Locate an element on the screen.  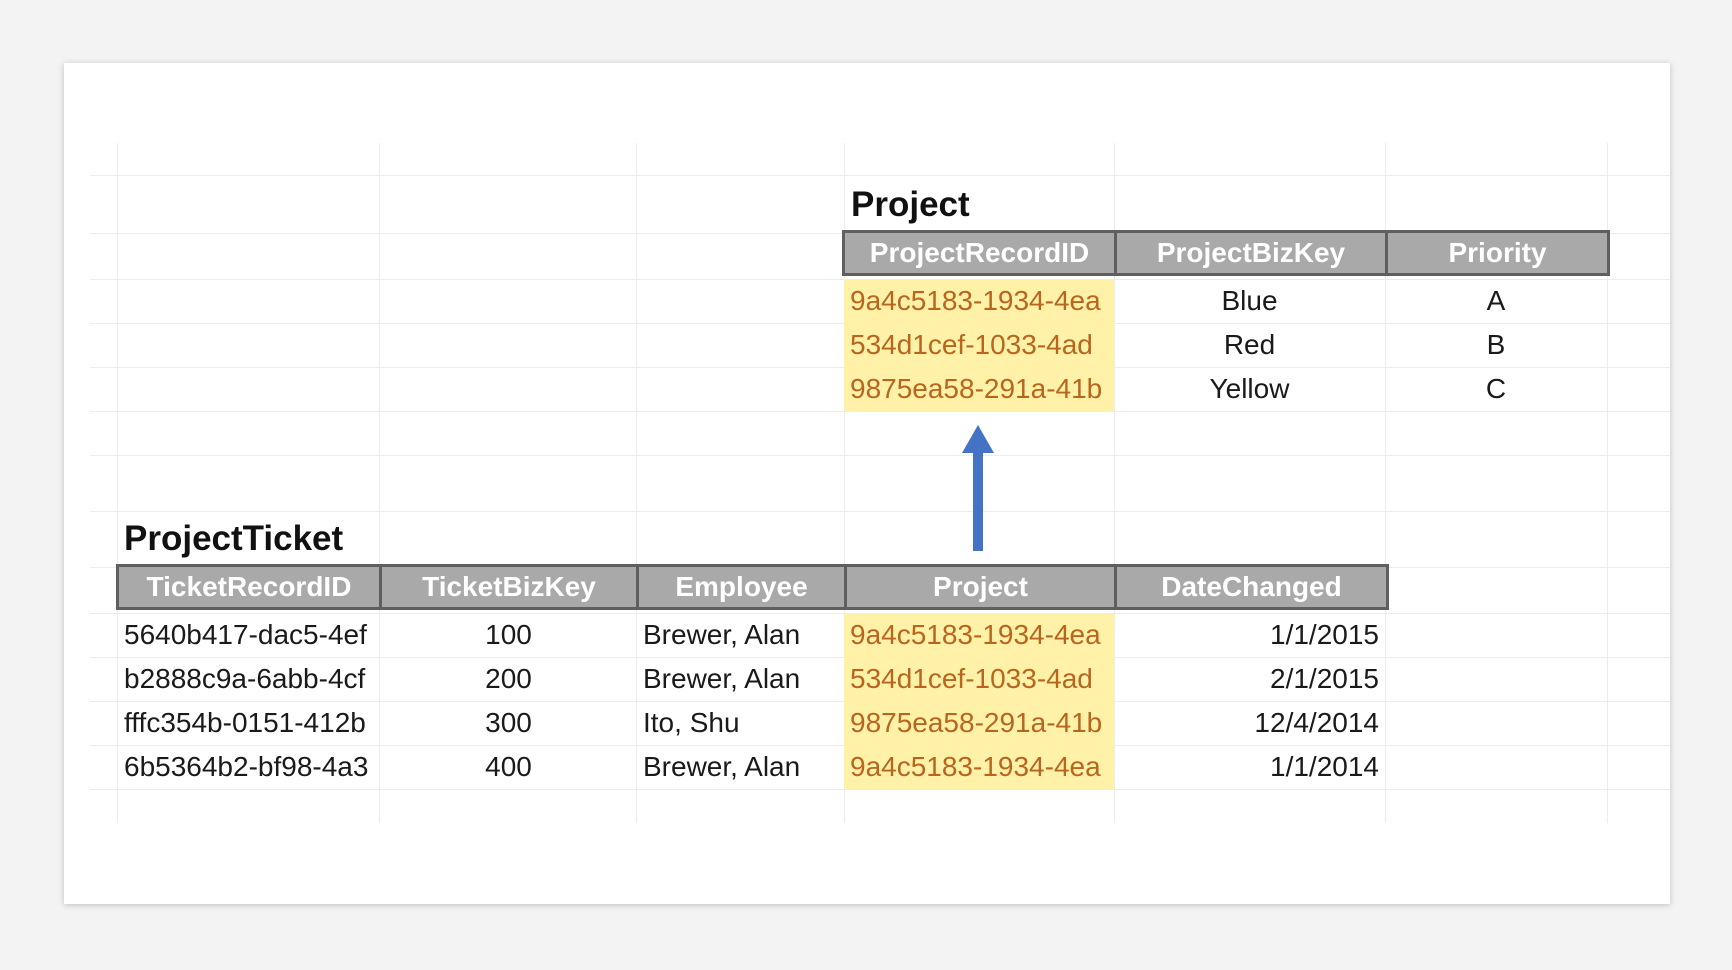
employee-cell: Ito, Shu is located at coordinates (740, 723).